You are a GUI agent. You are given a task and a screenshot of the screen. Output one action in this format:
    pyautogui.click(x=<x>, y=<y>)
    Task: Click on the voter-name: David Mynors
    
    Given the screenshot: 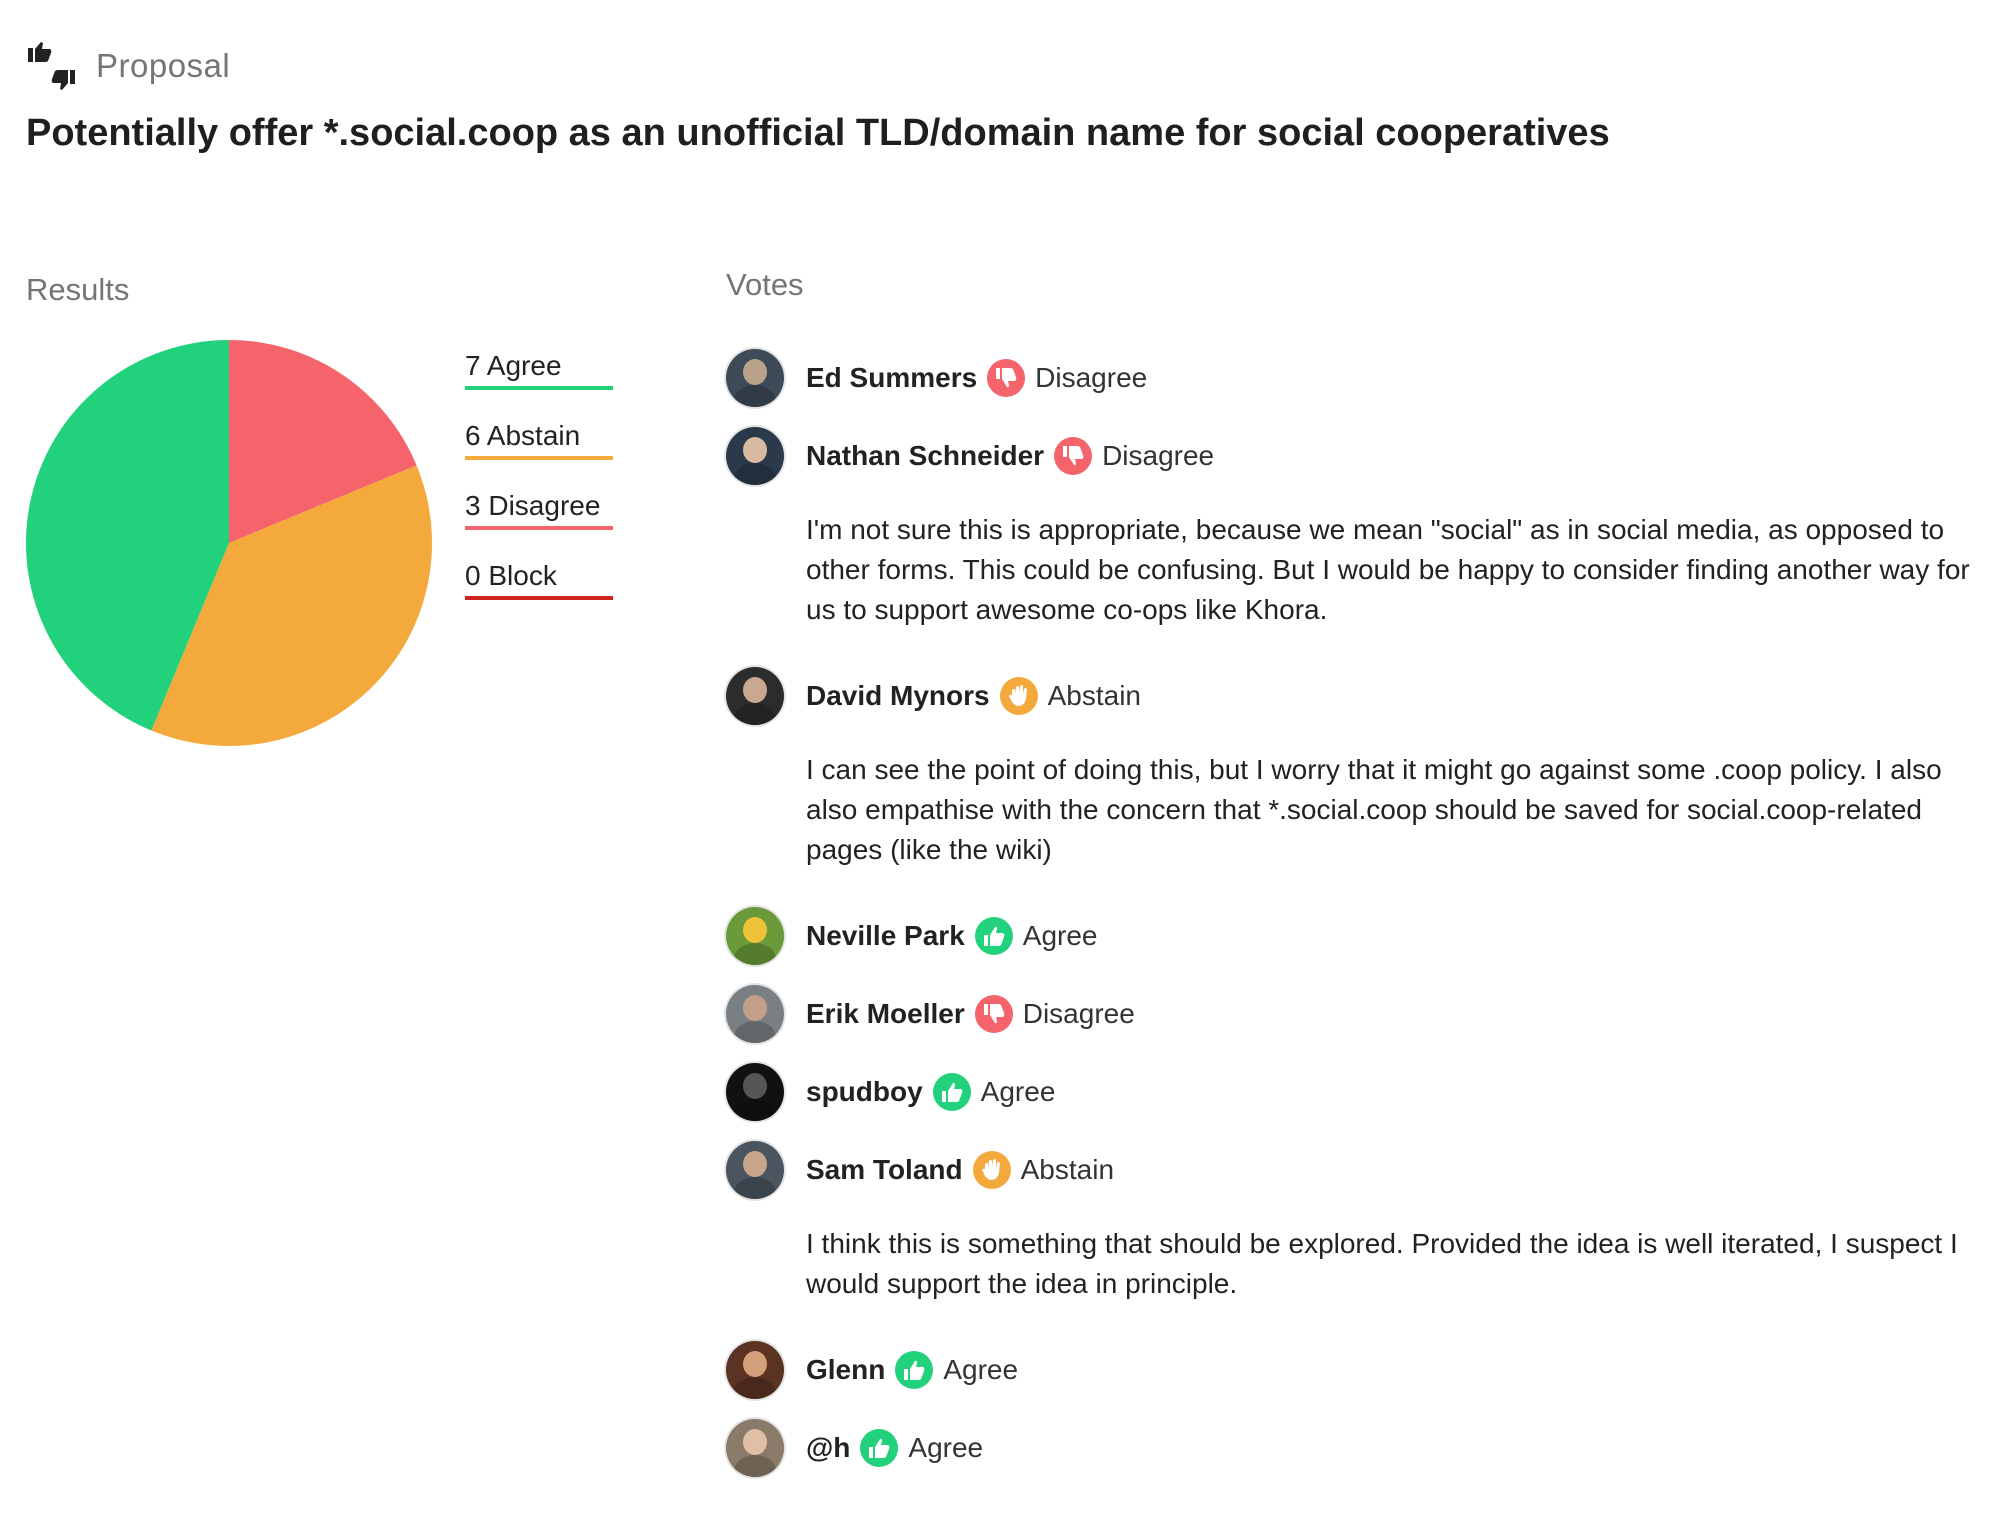 What is the action you would take?
    pyautogui.click(x=898, y=696)
    